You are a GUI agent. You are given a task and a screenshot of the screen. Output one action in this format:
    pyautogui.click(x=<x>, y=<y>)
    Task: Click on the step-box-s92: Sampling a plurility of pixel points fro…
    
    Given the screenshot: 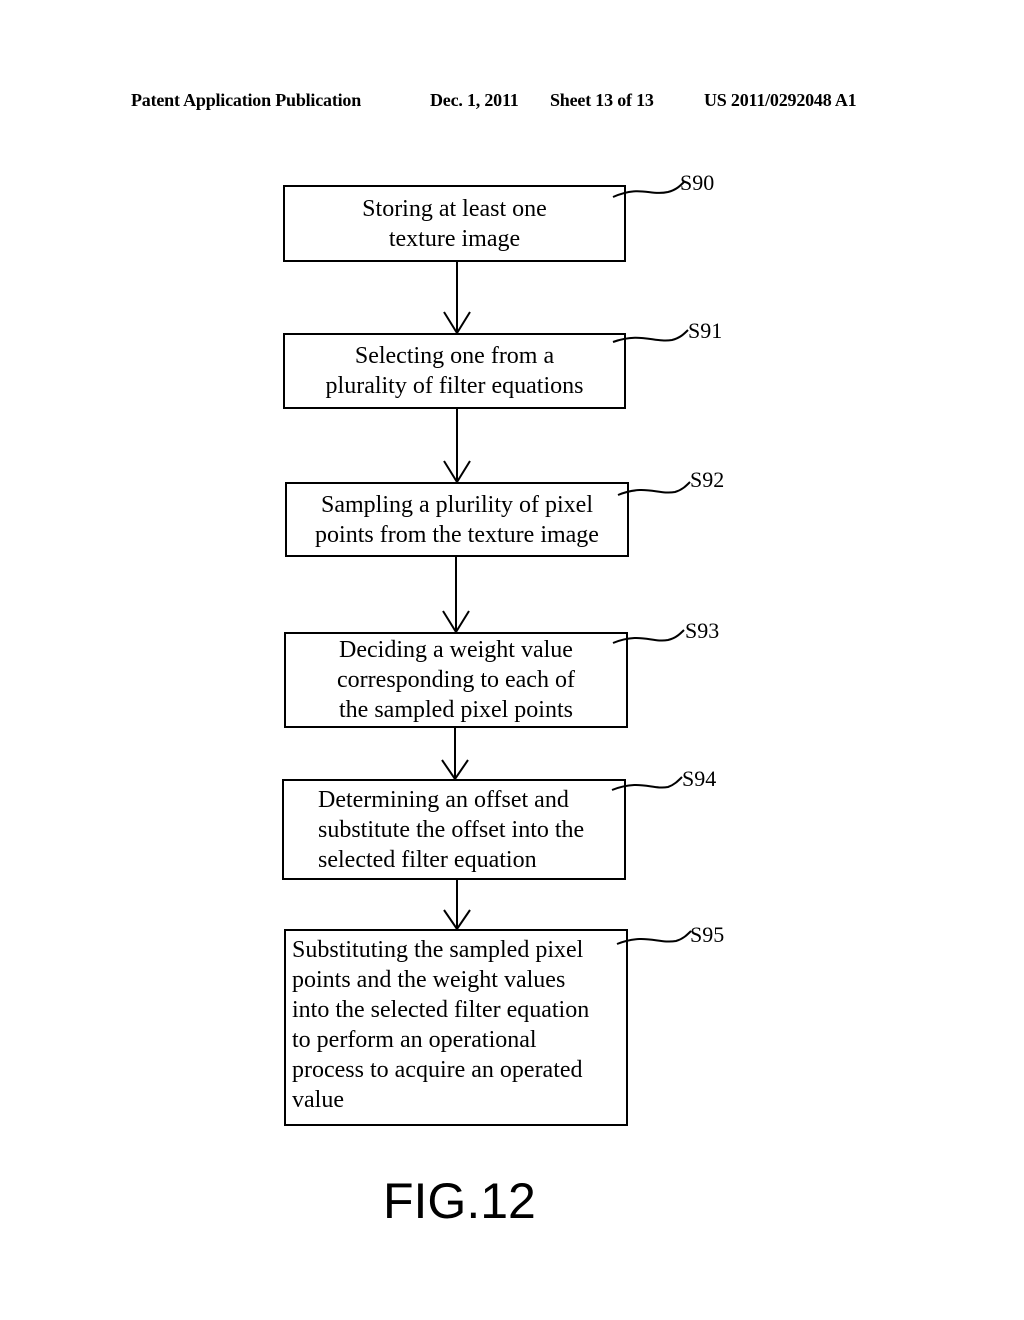 What is the action you would take?
    pyautogui.click(x=457, y=519)
    